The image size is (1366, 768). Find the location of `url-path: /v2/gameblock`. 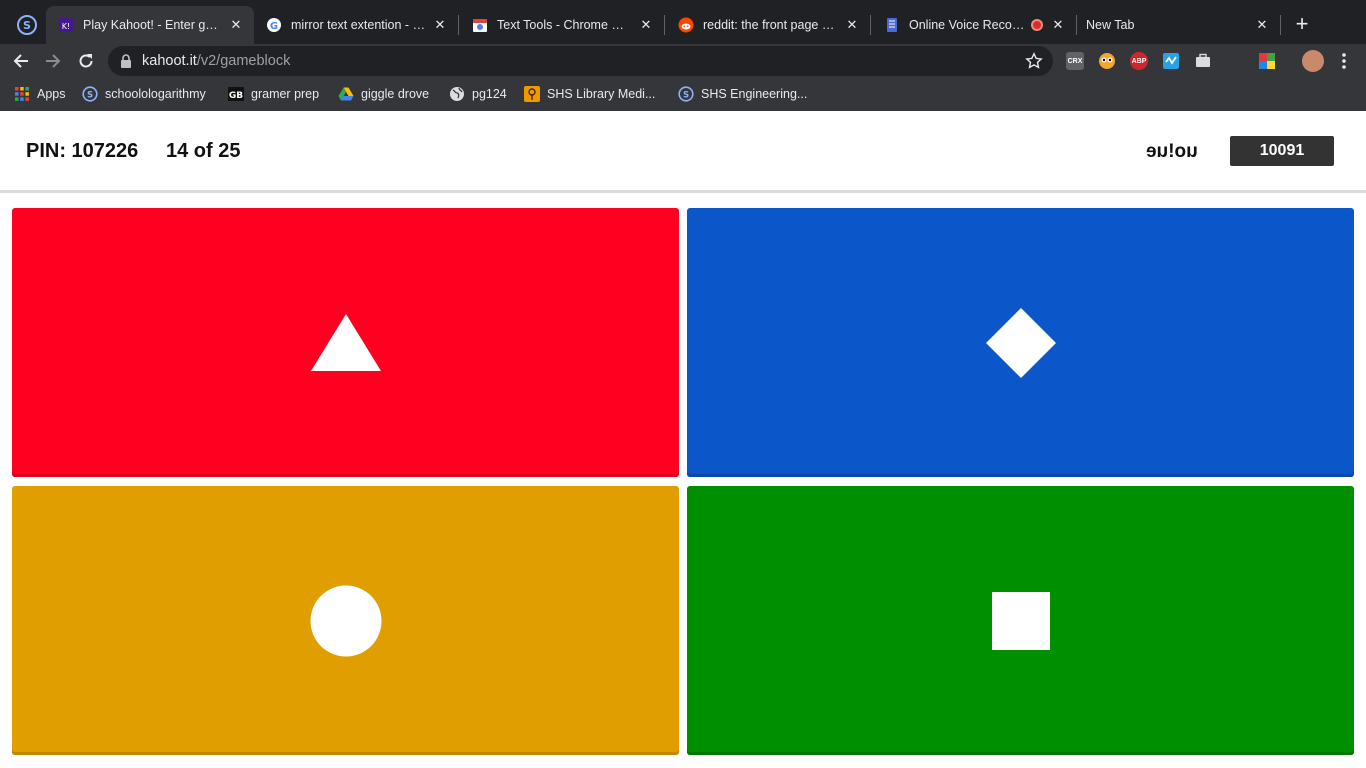

url-path: /v2/gameblock is located at coordinates (243, 61).